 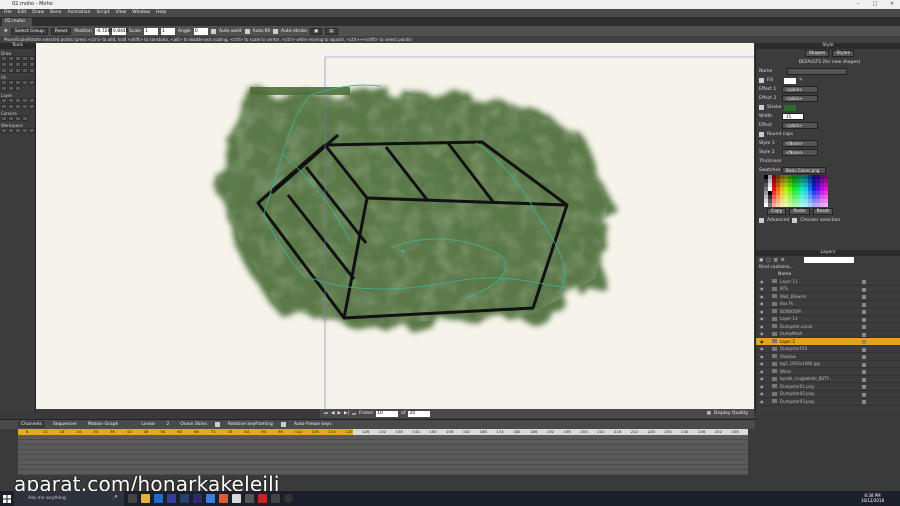 I want to click on windows-start-icon, so click(x=7, y=498).